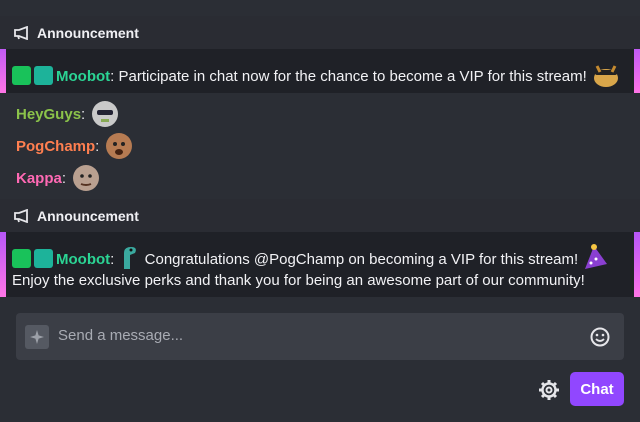 The height and width of the screenshot is (422, 640). I want to click on emoji-picker-icon, so click(600, 337).